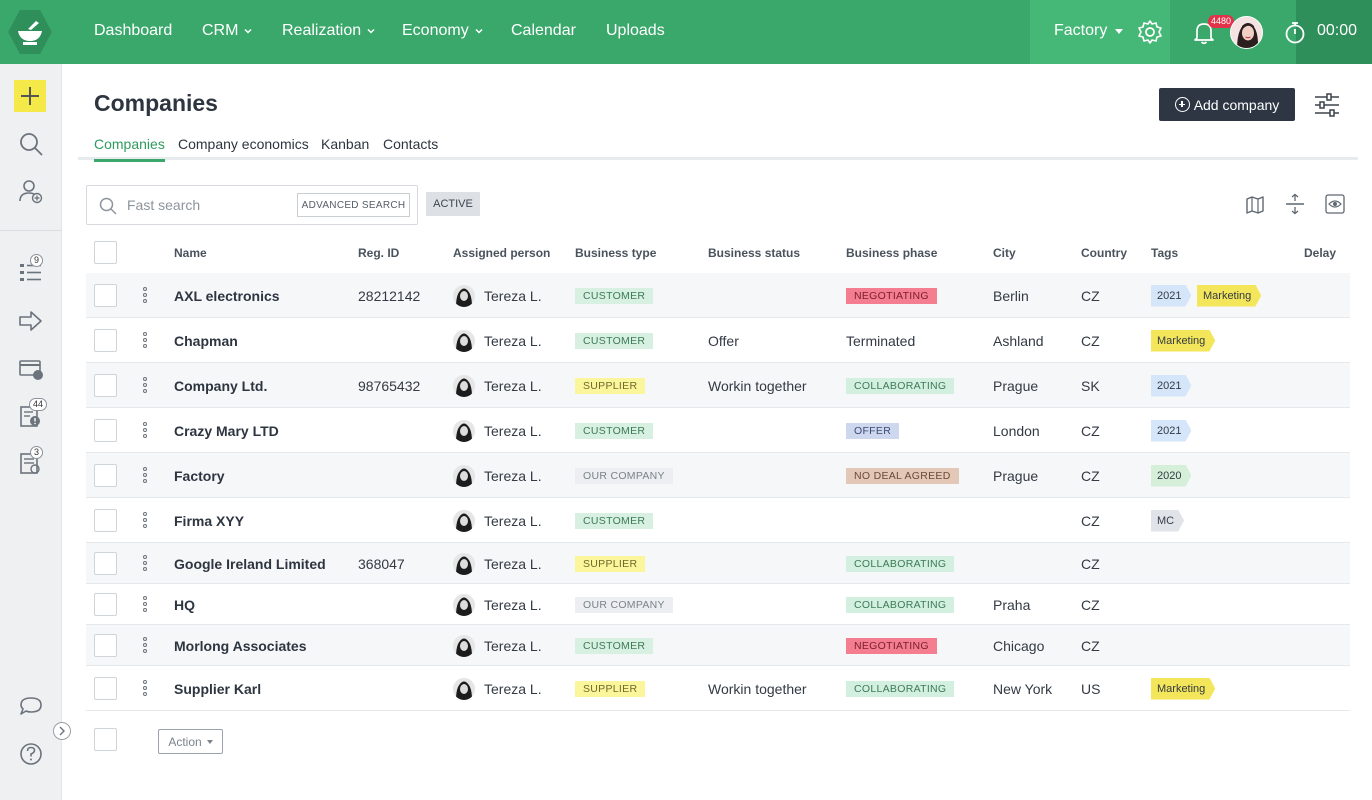 The width and height of the screenshot is (1372, 800). I want to click on alerts-count-badge: 44, so click(38, 404).